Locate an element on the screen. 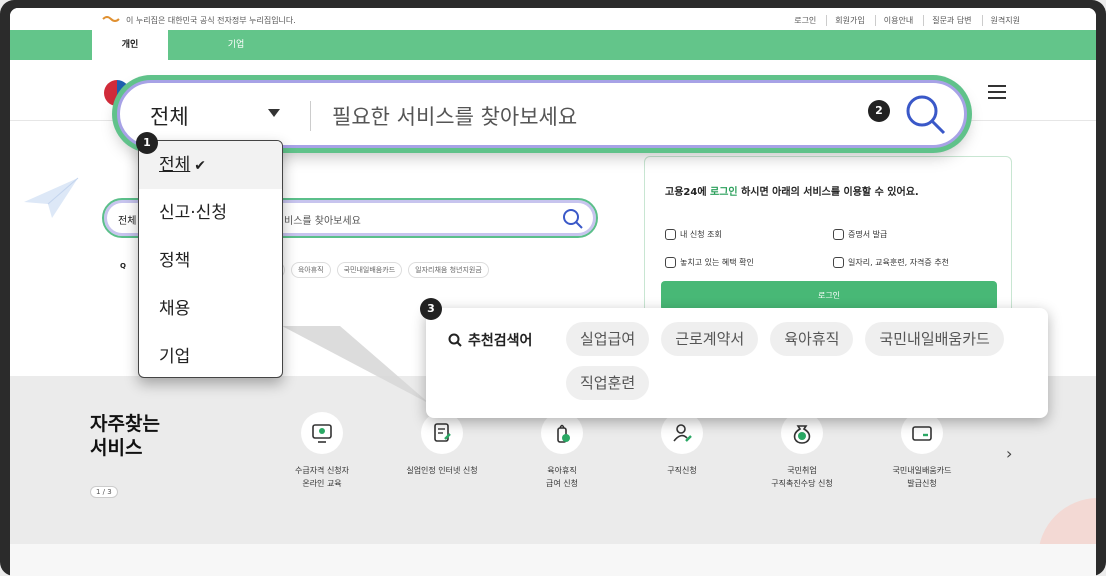 Image resolution: width=1106 pixels, height=576 pixels. scope-dropdown: 전체 ✔ 신고·신청 정책 채용 기업 is located at coordinates (210, 259).